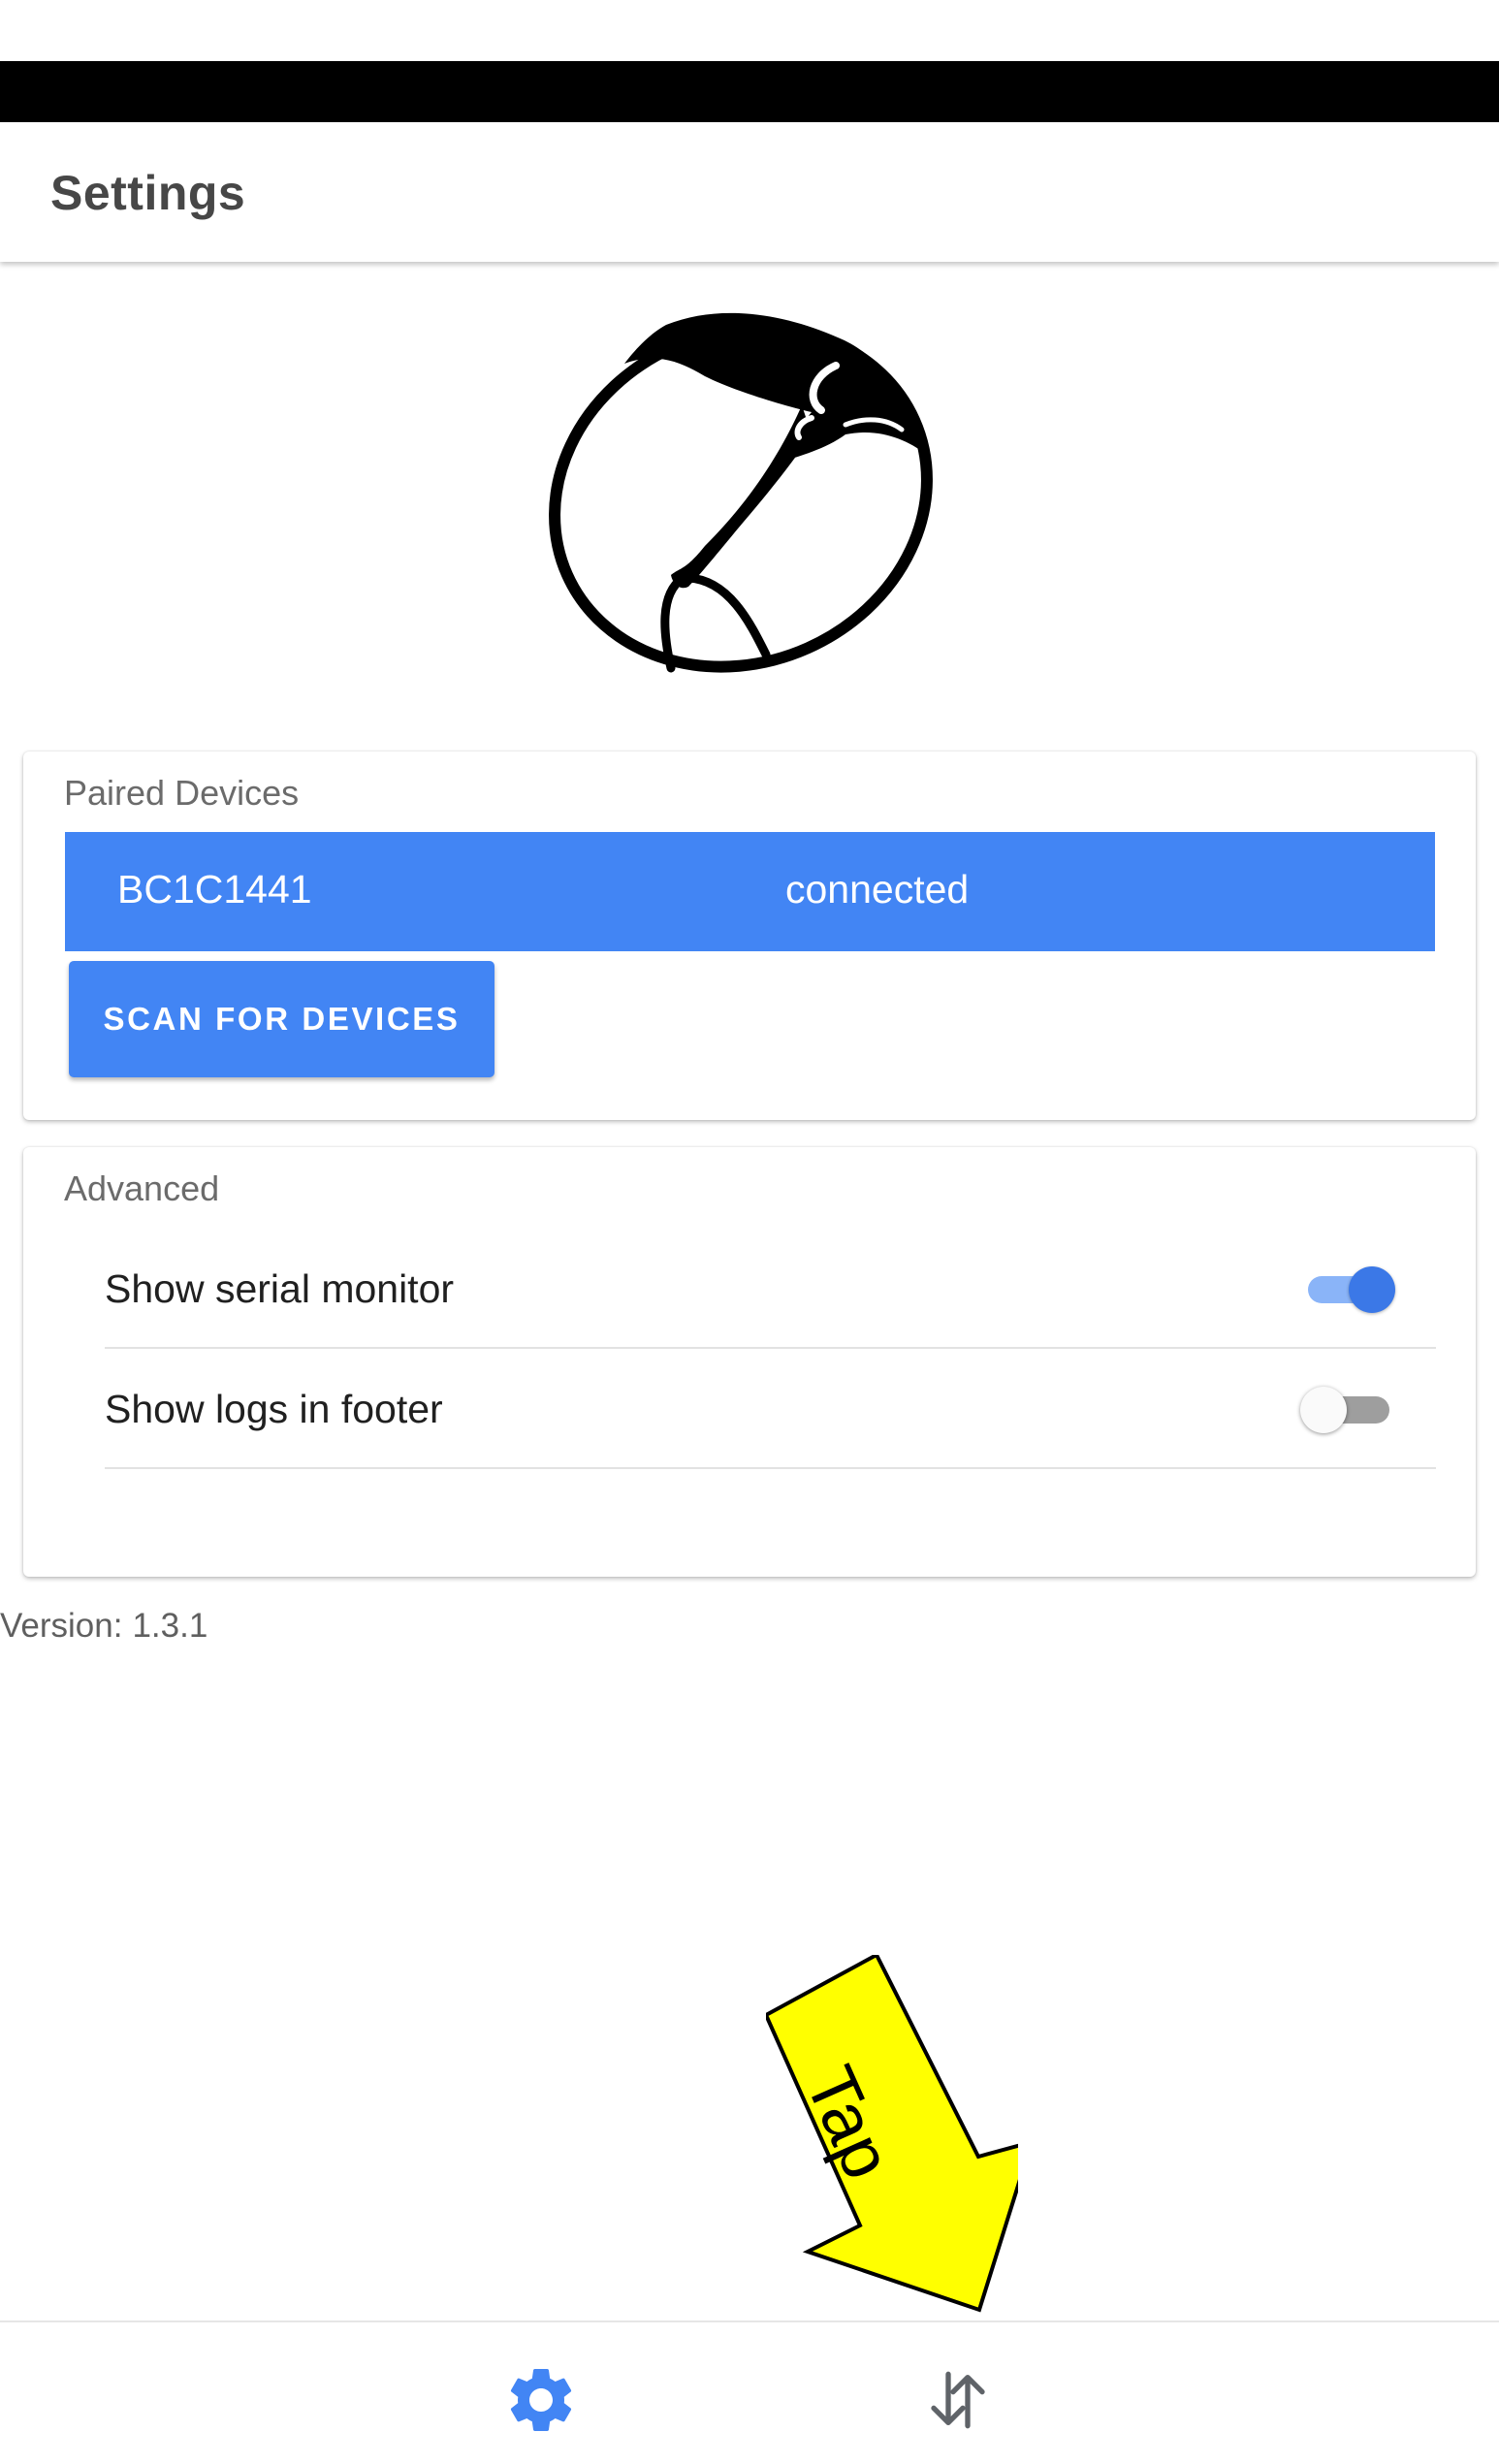 This screenshot has height=2464, width=1499. I want to click on setting-row-logs-in-footer: Show logs in footer, so click(771, 1409).